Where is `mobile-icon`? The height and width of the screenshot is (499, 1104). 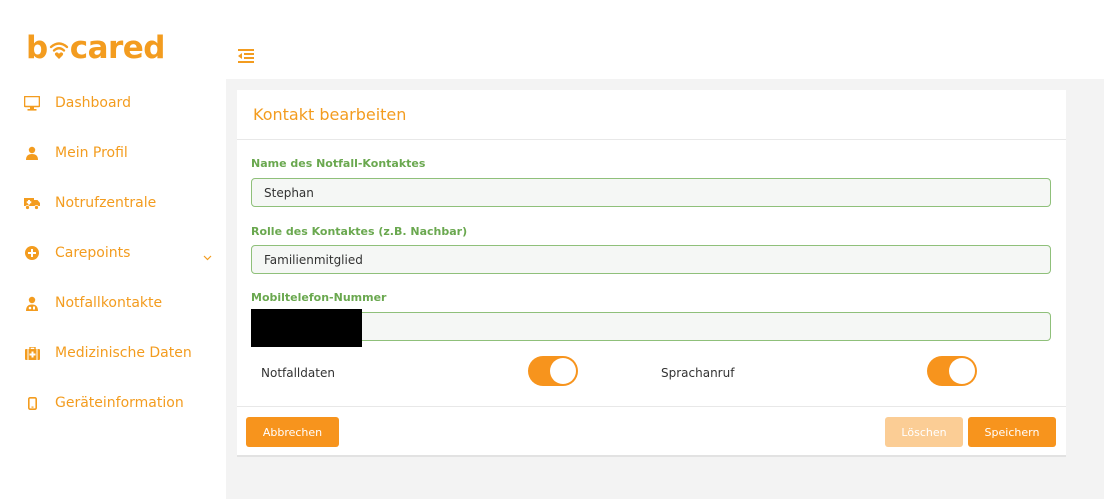
mobile-icon is located at coordinates (32, 403).